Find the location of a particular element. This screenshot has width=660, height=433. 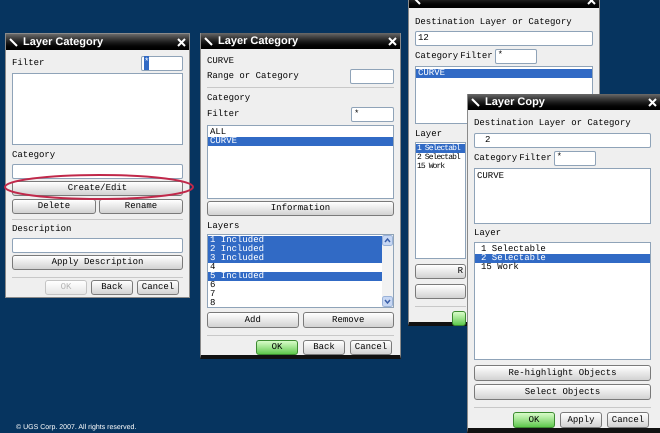

dialog-button is located at coordinates (440, 291).